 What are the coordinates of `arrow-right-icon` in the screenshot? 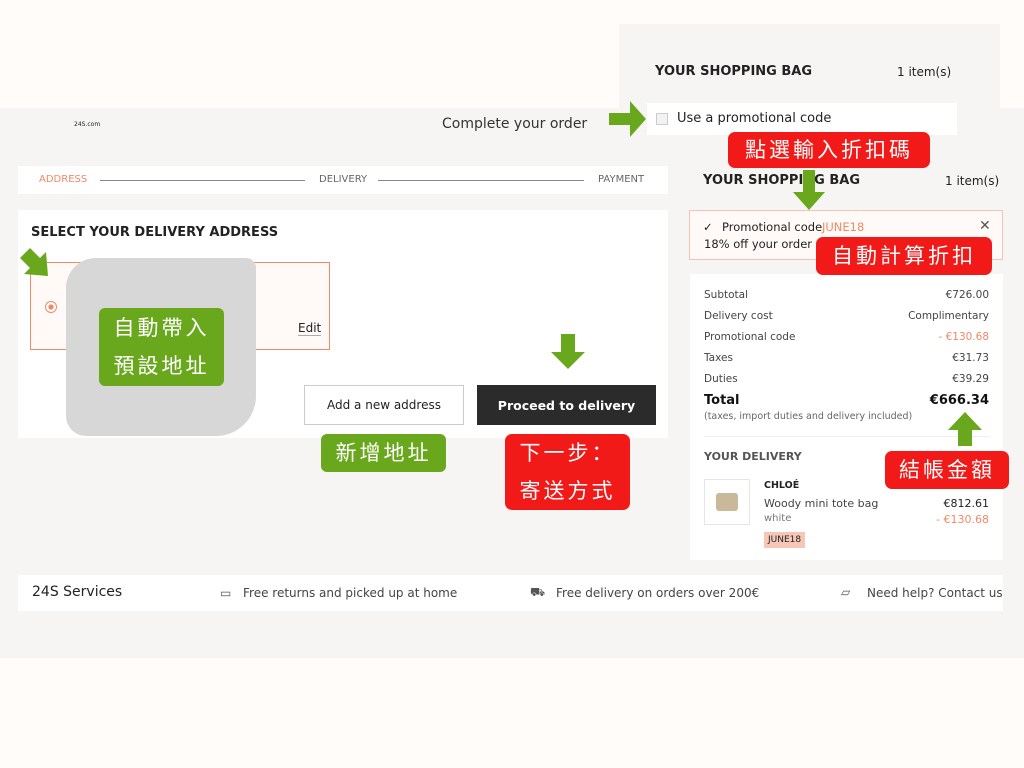 It's located at (627, 119).